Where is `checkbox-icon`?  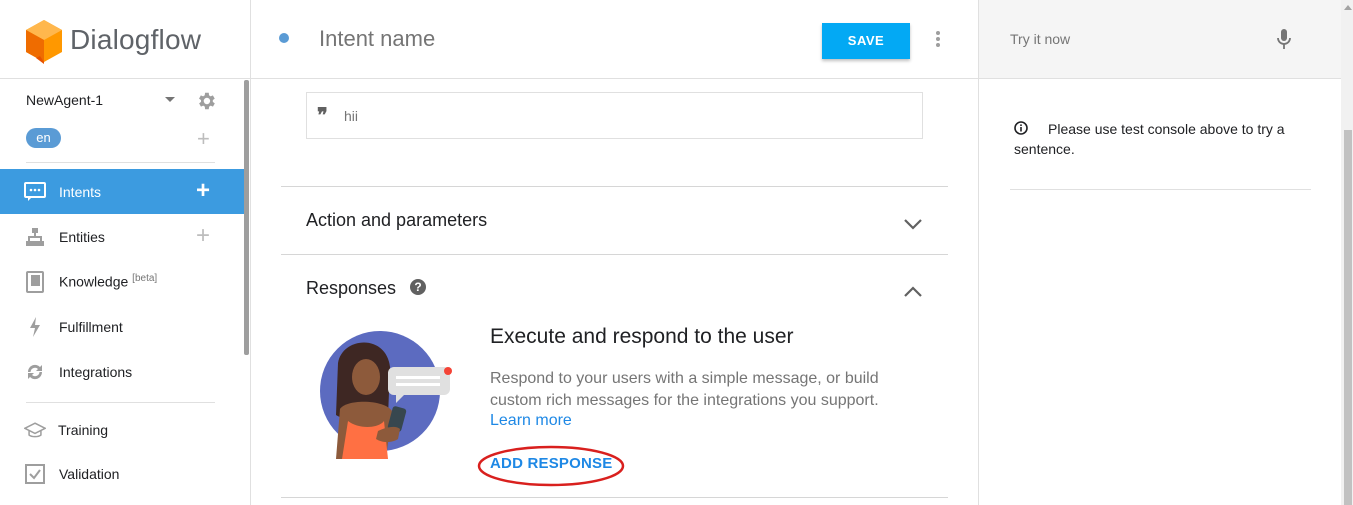
checkbox-icon is located at coordinates (35, 474).